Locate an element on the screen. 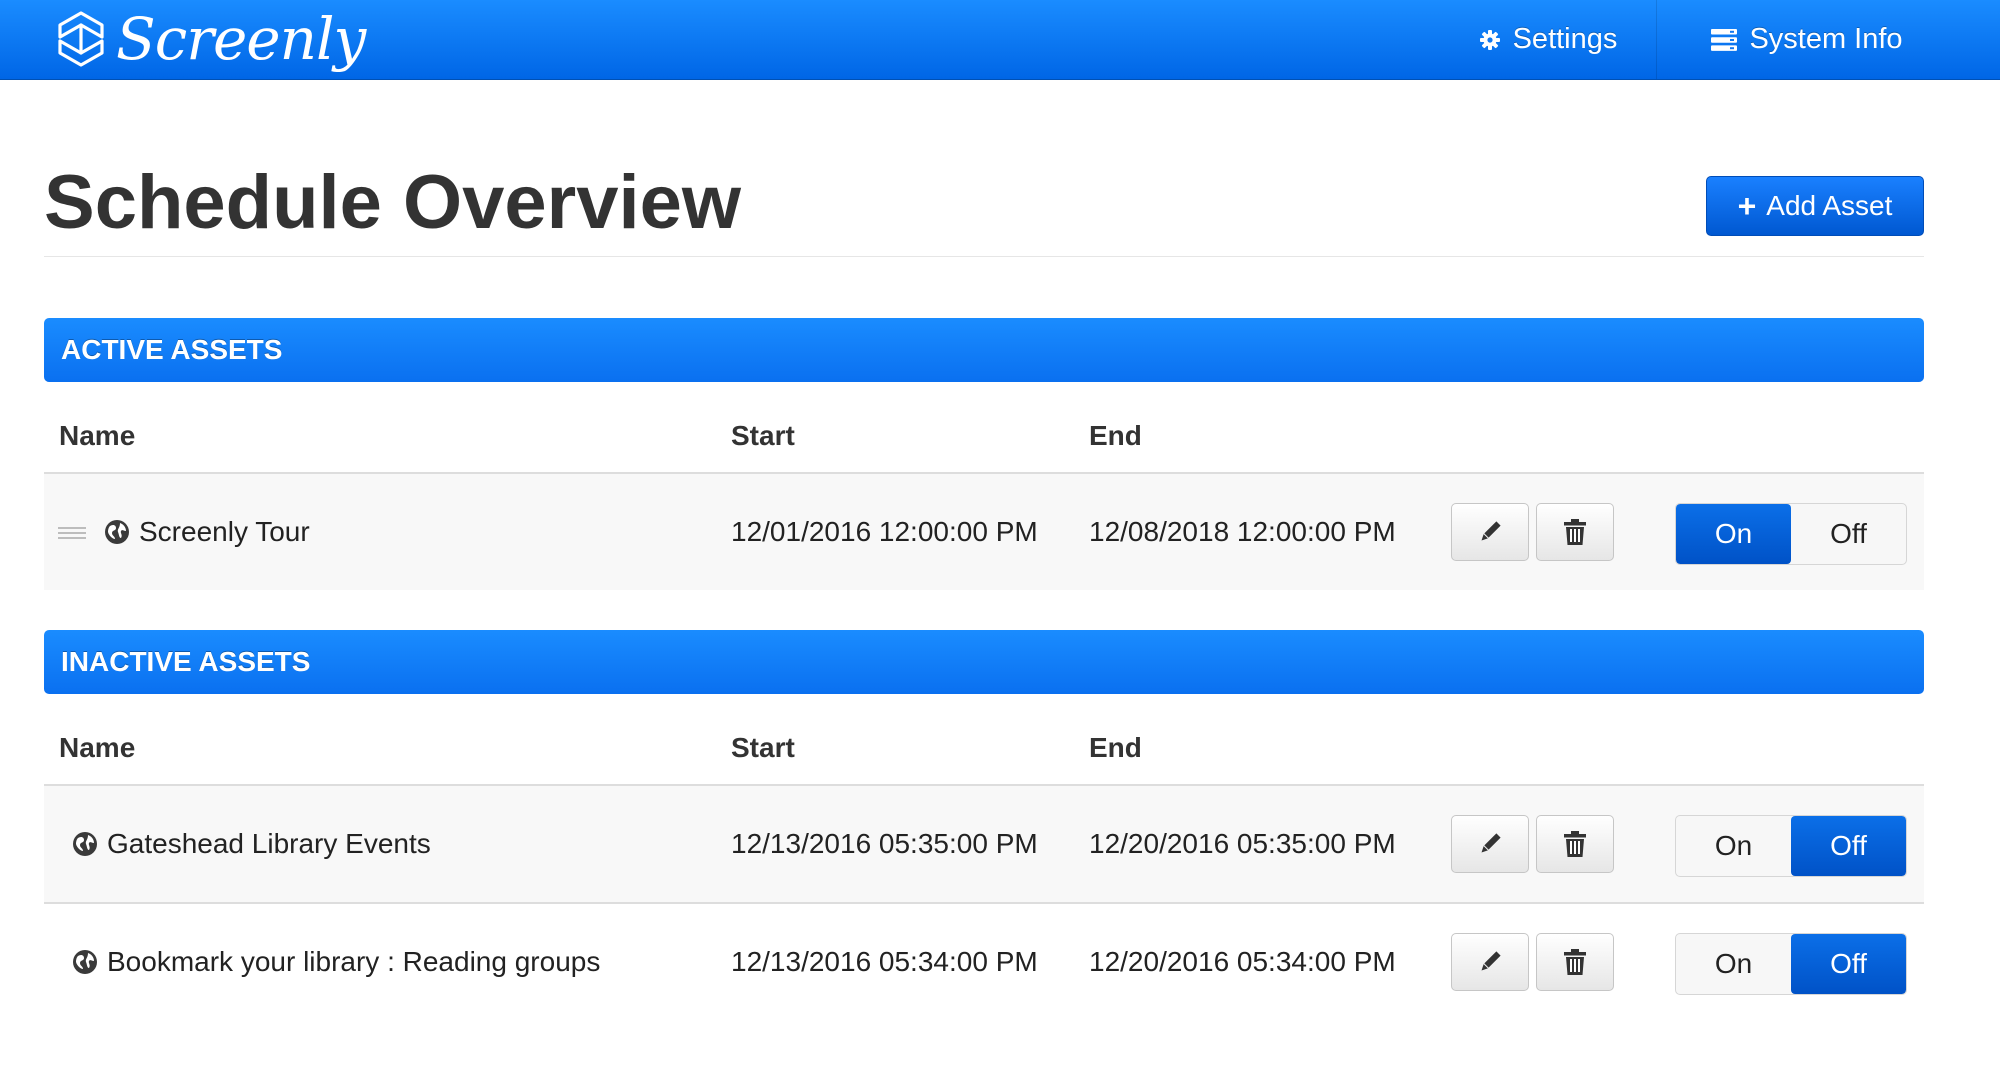 The image size is (2000, 1084). brand: Screenly is located at coordinates (209, 39).